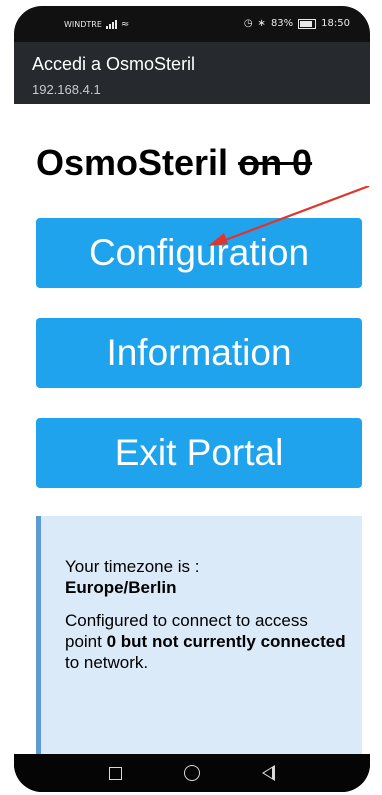 The width and height of the screenshot is (382, 795). I want to click on battery-percent: 83%, so click(282, 23).